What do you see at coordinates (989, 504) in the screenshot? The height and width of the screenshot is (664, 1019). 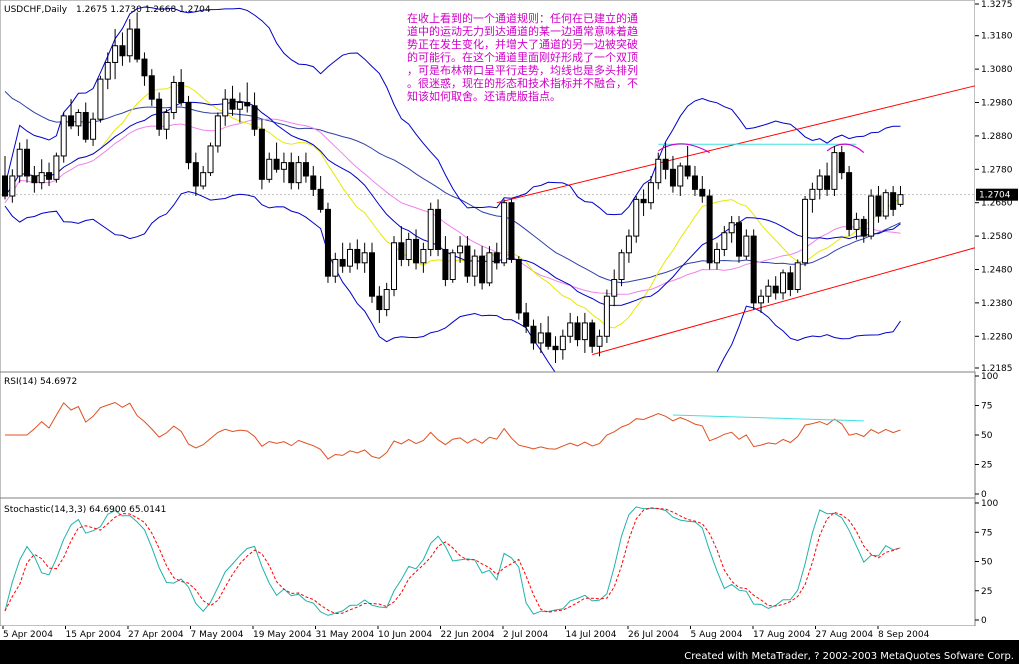 I see `stoch-tick-label: 100` at bounding box center [989, 504].